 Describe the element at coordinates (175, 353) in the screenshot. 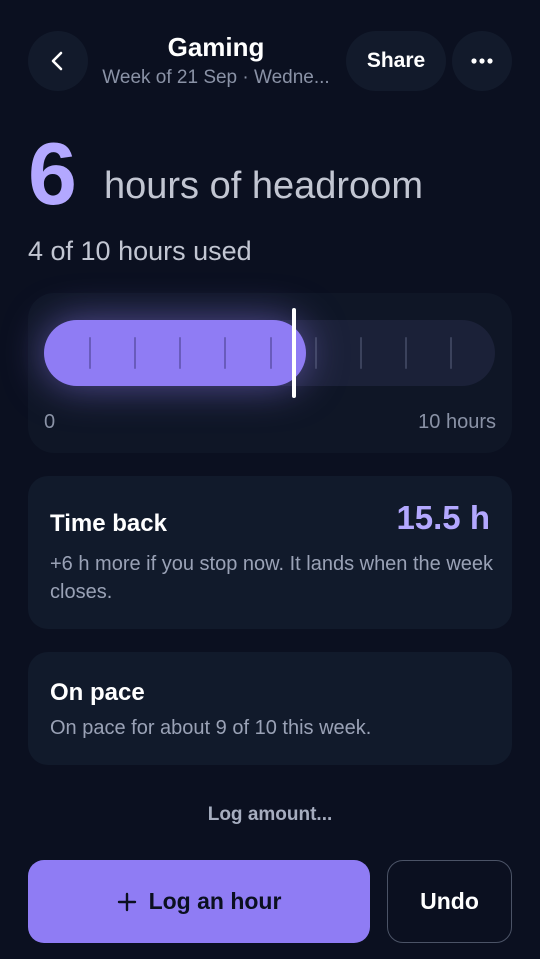

I see `usage-meter-fill` at that location.